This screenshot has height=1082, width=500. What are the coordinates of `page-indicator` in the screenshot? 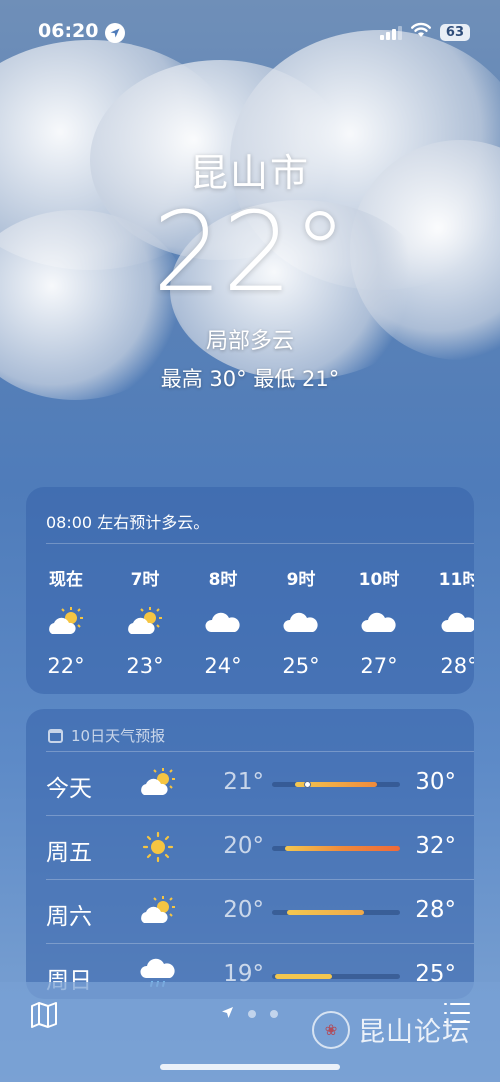 It's located at (249, 1013).